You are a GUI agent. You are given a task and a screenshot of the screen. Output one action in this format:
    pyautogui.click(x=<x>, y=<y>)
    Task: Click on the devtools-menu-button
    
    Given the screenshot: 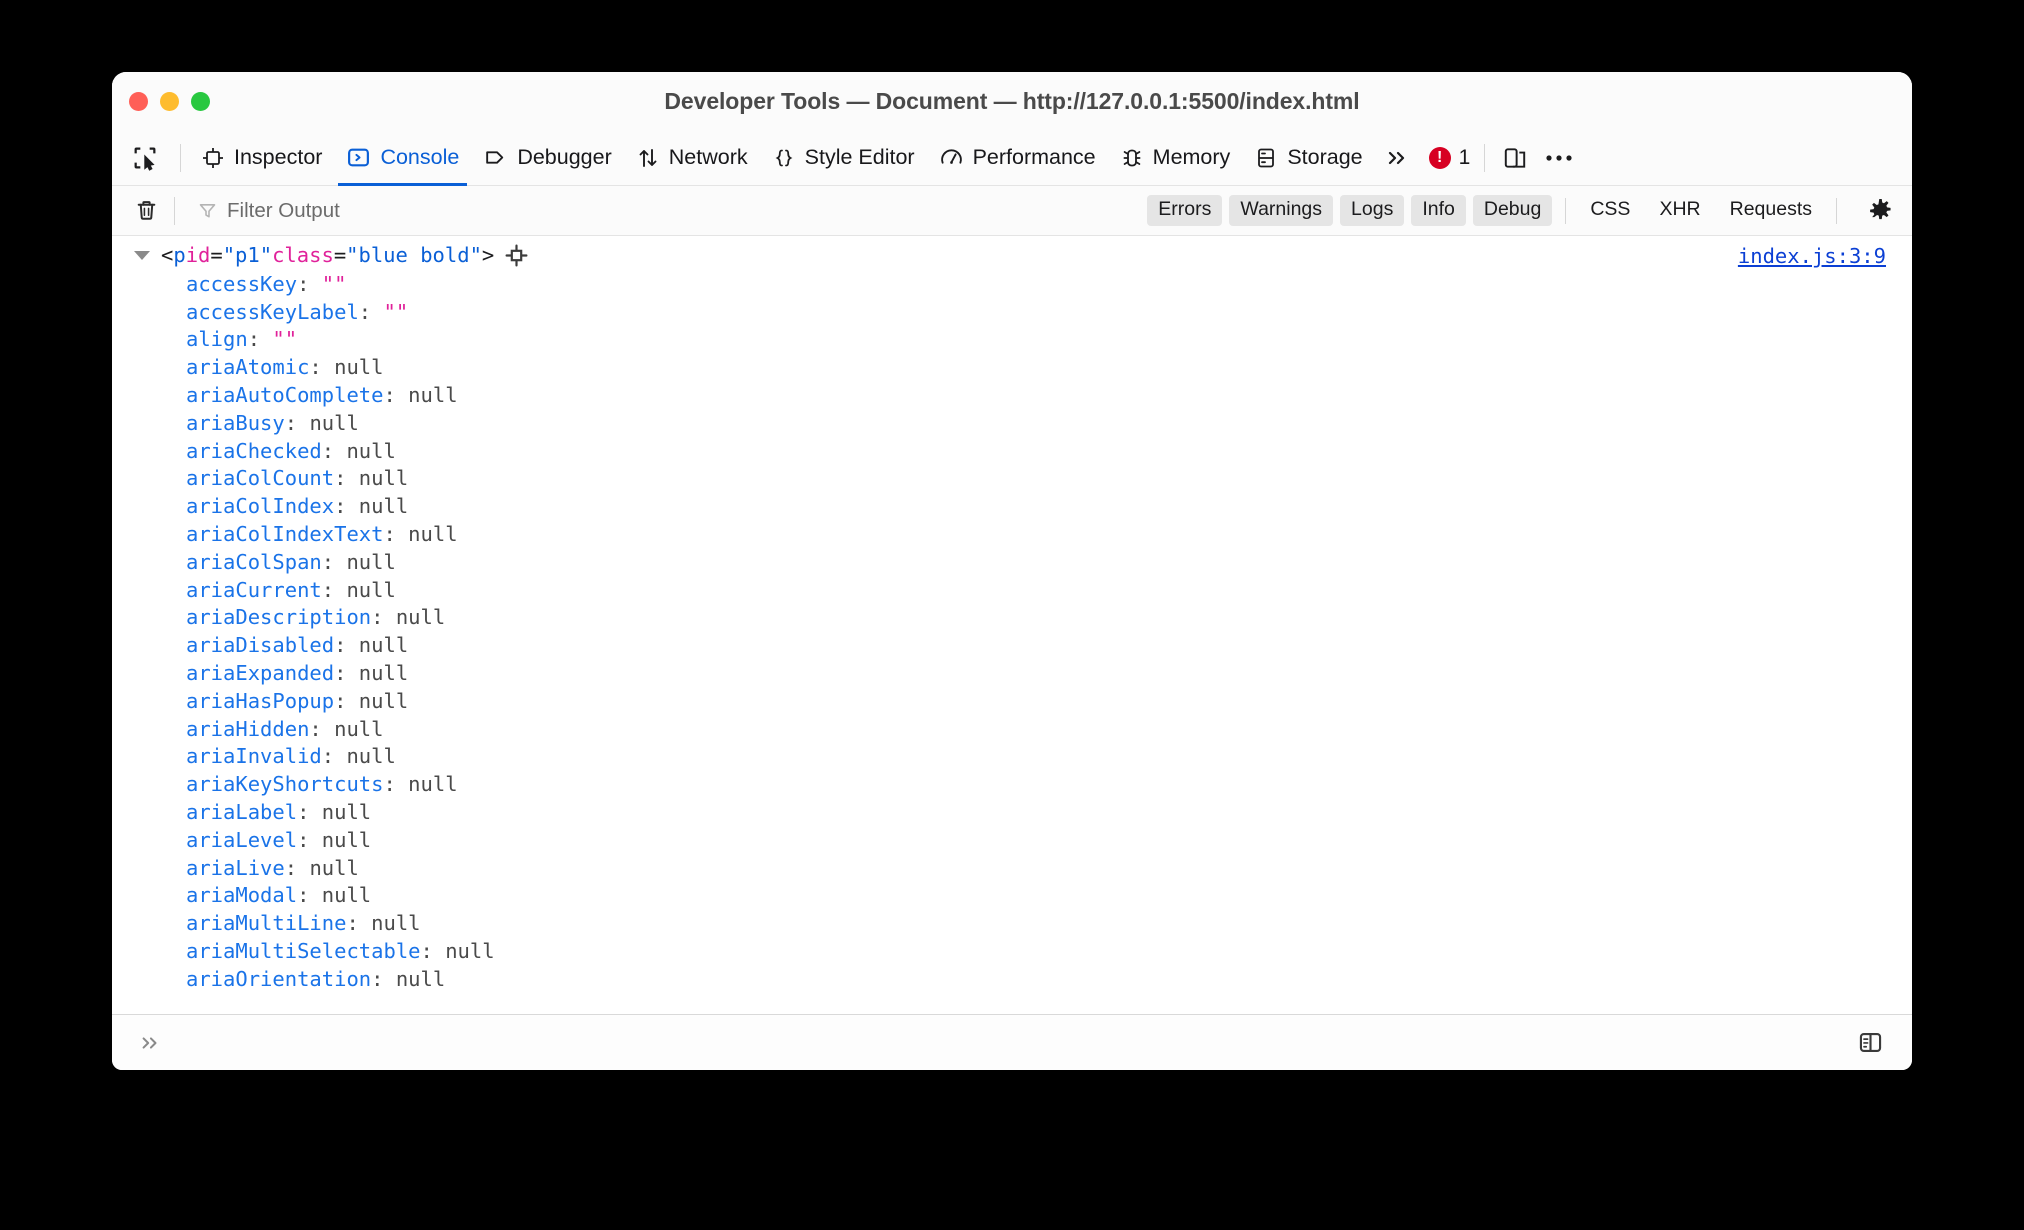 What is the action you would take?
    pyautogui.click(x=1559, y=158)
    